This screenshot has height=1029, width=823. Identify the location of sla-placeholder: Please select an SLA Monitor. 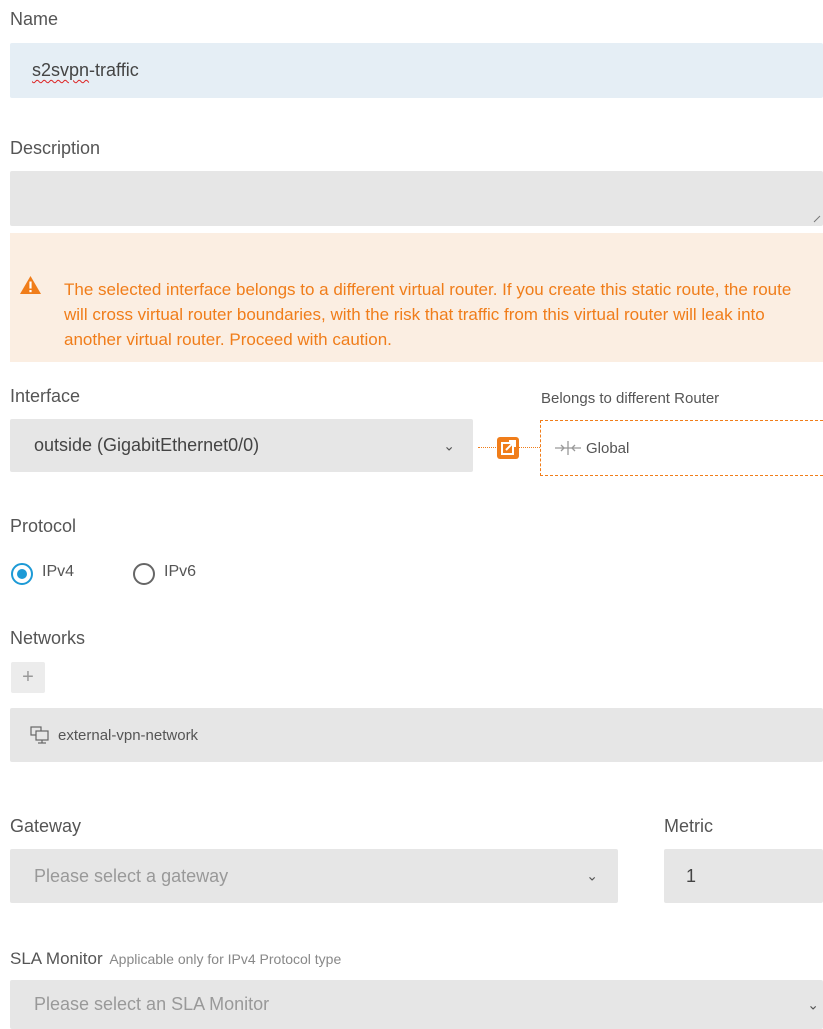
(152, 1004).